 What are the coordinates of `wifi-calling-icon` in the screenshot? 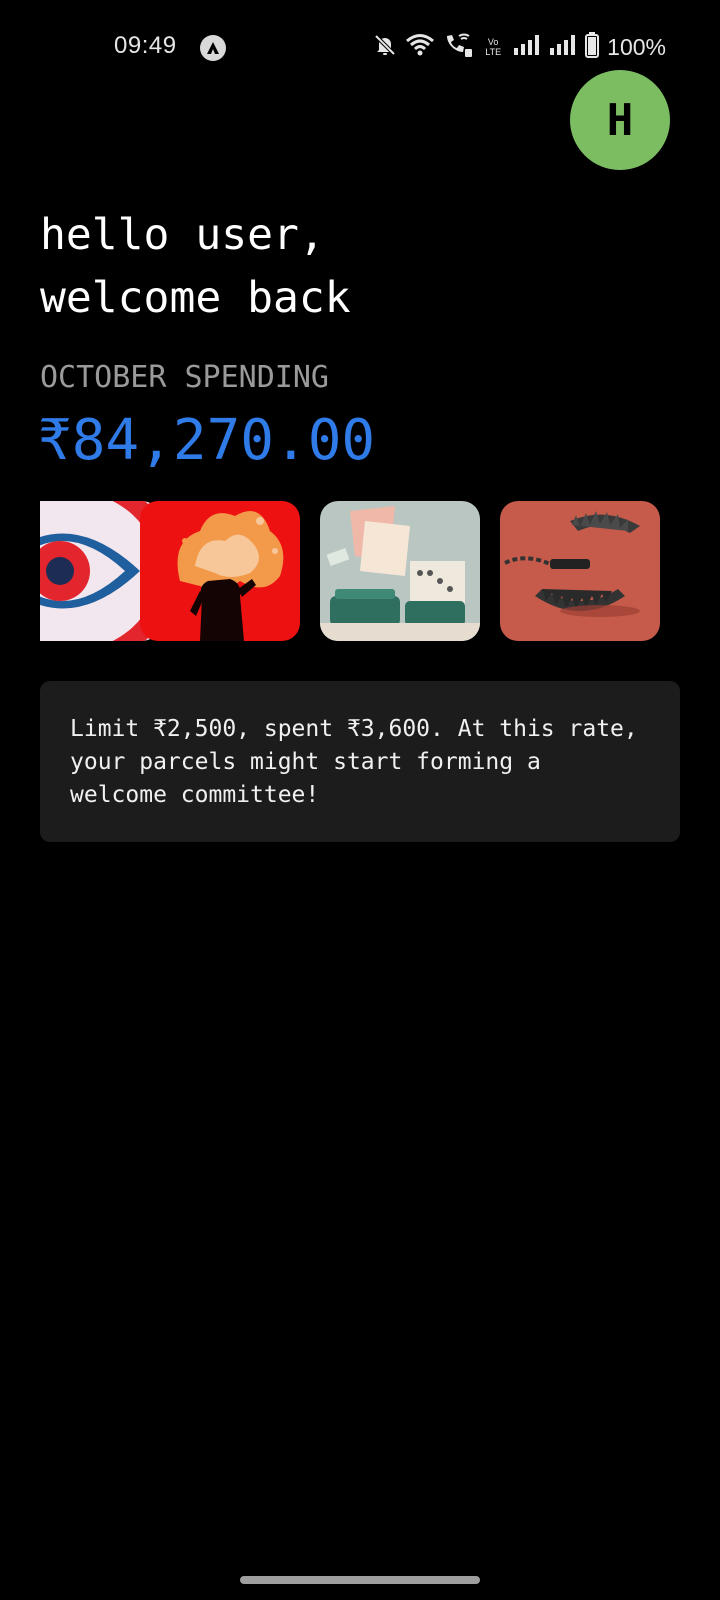 It's located at (458, 47).